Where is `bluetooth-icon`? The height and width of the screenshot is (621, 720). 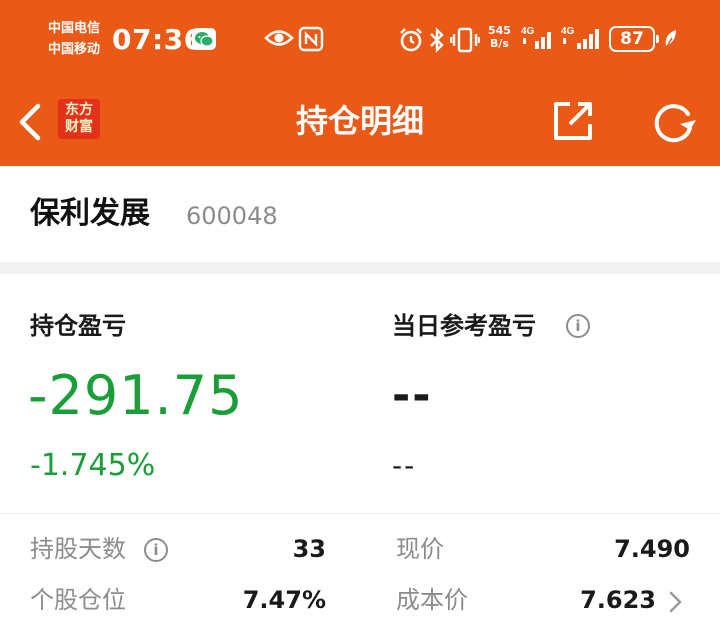 bluetooth-icon is located at coordinates (437, 40).